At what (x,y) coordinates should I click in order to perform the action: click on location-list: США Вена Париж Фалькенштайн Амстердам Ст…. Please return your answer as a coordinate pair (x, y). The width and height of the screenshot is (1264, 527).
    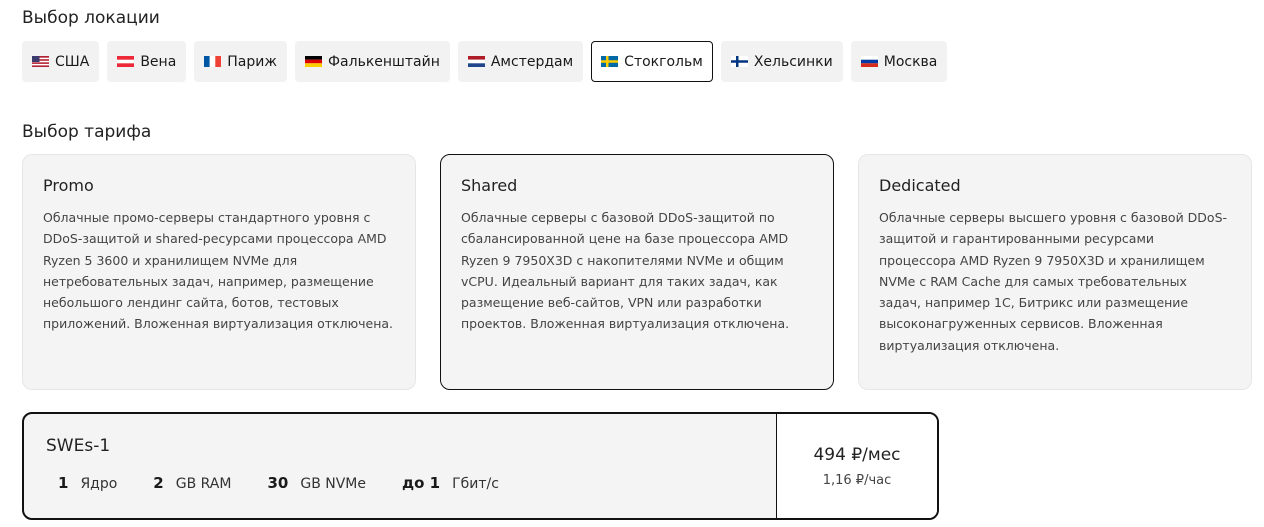
    Looking at the image, I should click on (485, 61).